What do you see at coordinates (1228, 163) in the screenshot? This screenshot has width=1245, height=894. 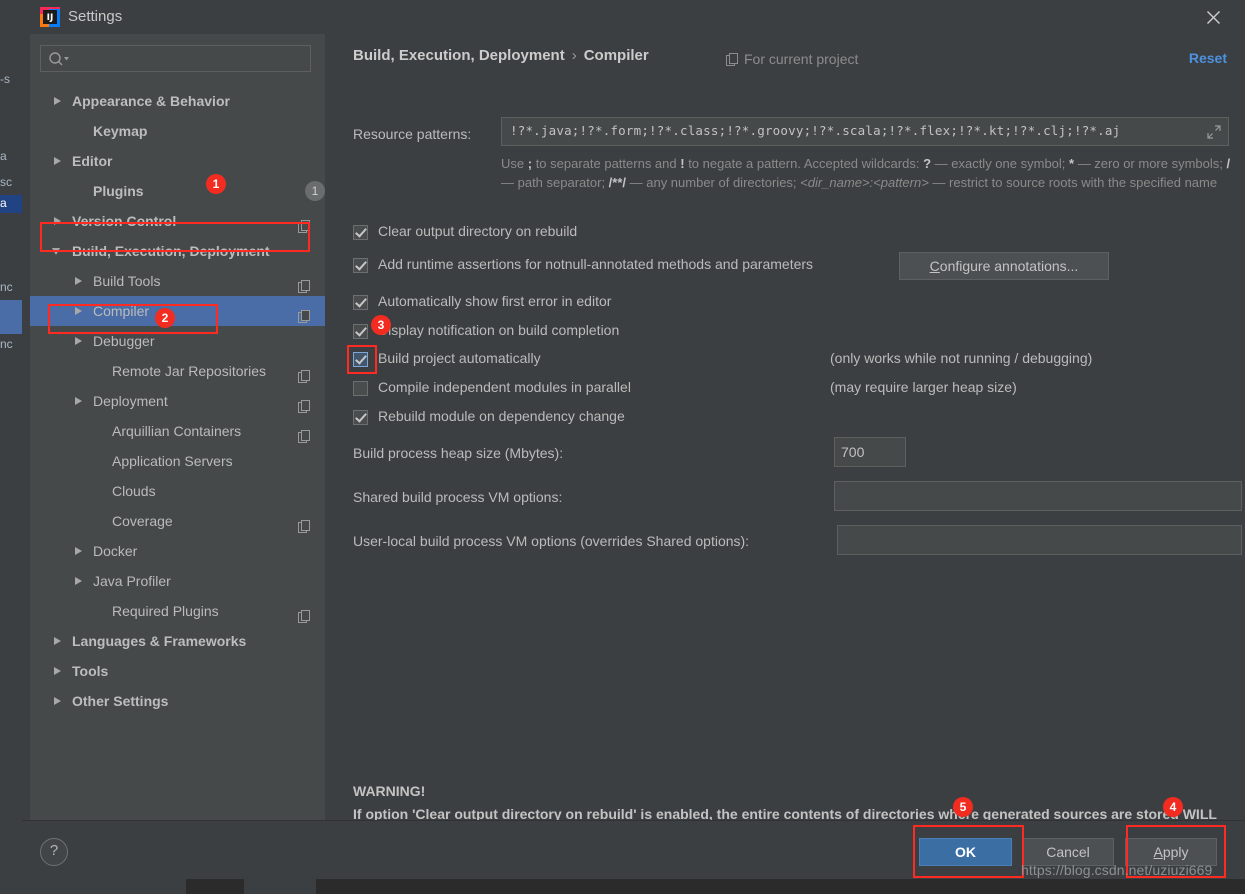 I see `hint-token-slash: /` at bounding box center [1228, 163].